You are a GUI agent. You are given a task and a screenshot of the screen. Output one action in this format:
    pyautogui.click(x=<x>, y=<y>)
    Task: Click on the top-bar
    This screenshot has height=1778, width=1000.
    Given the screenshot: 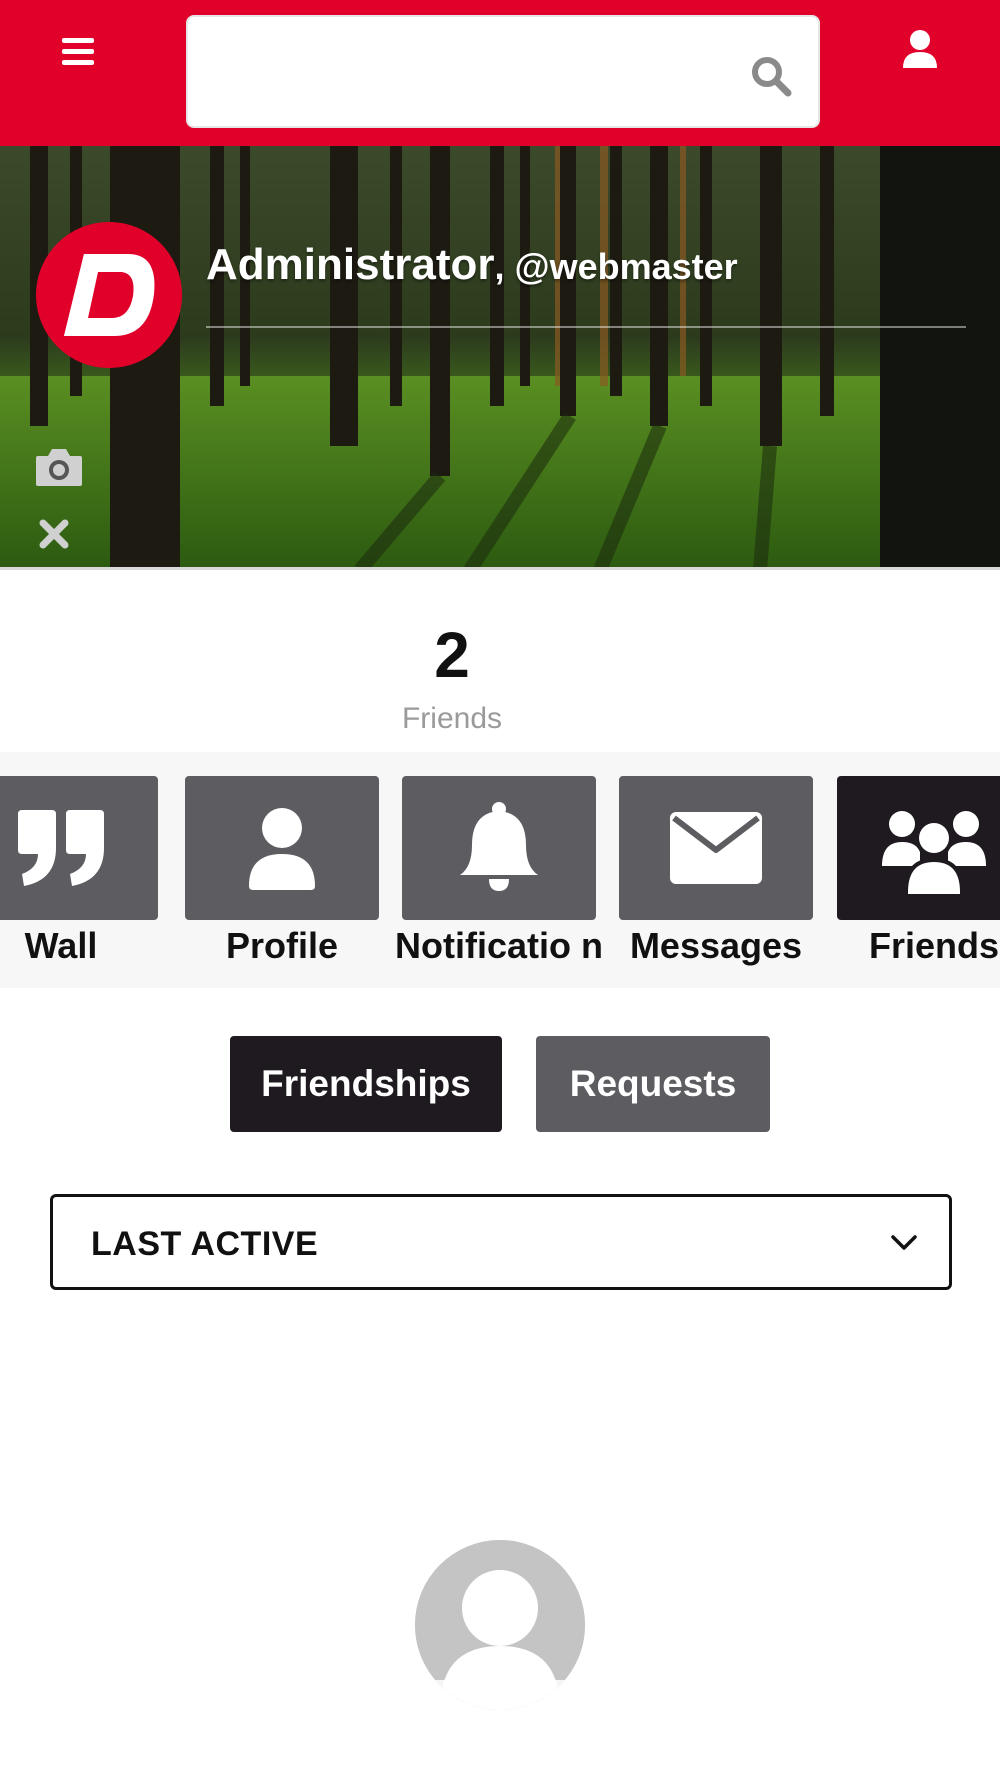 What is the action you would take?
    pyautogui.click(x=500, y=73)
    